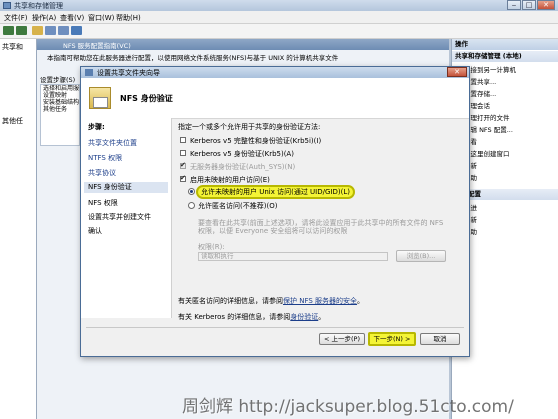 The width and height of the screenshot is (558, 419). Describe the element at coordinates (21, 30) in the screenshot. I see `forward-icon` at that location.